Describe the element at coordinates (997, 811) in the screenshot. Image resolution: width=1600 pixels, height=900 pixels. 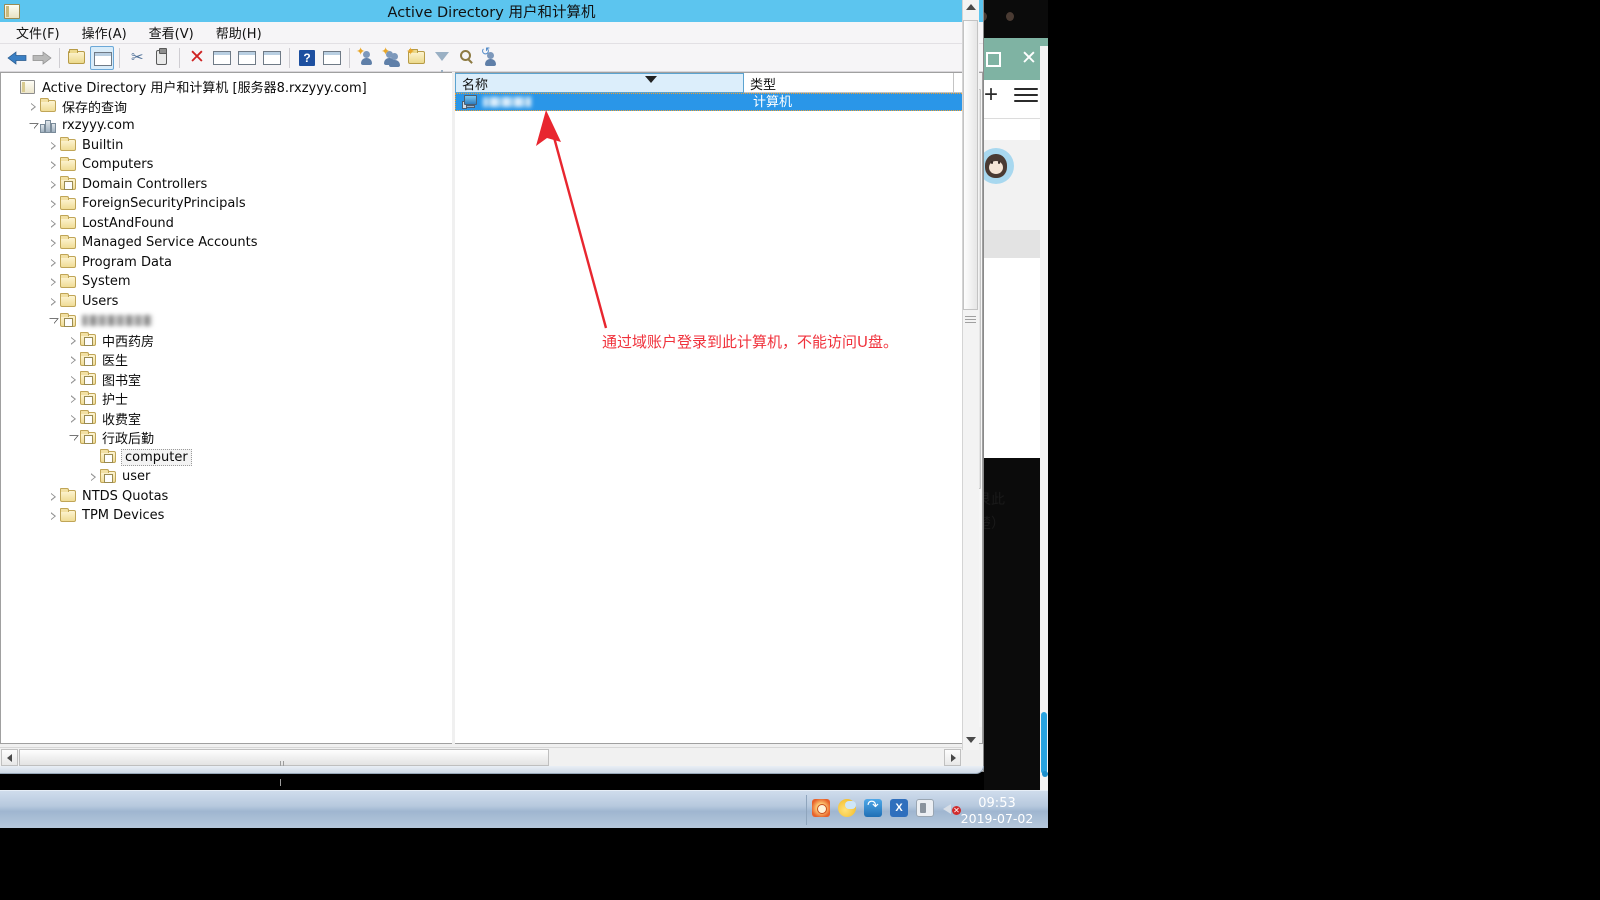
I see `taskbar-clock: 09:53 2019-07-02` at that location.